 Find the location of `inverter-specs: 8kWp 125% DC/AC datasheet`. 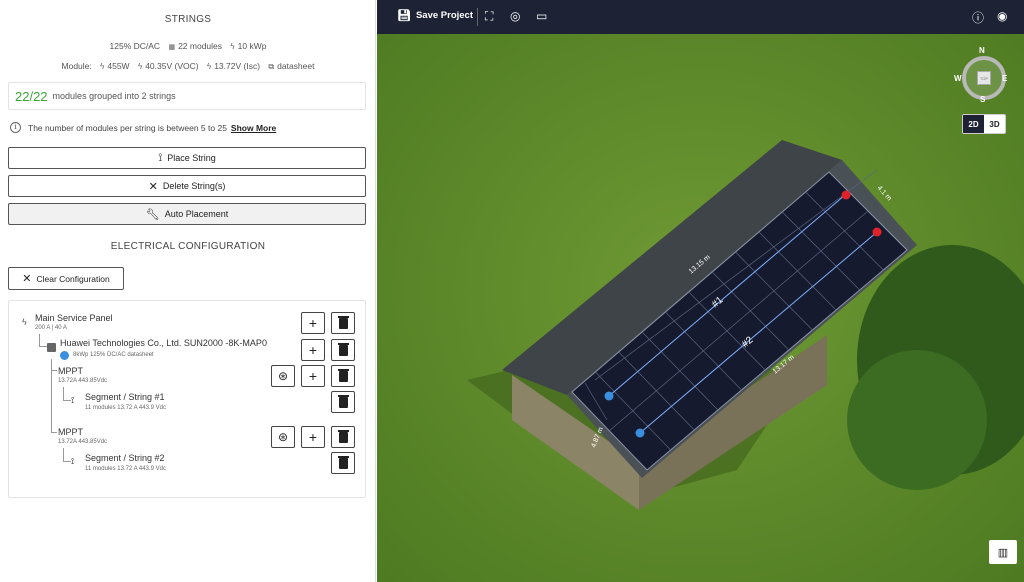

inverter-specs: 8kWp 125% DC/AC datasheet is located at coordinates (113, 355).